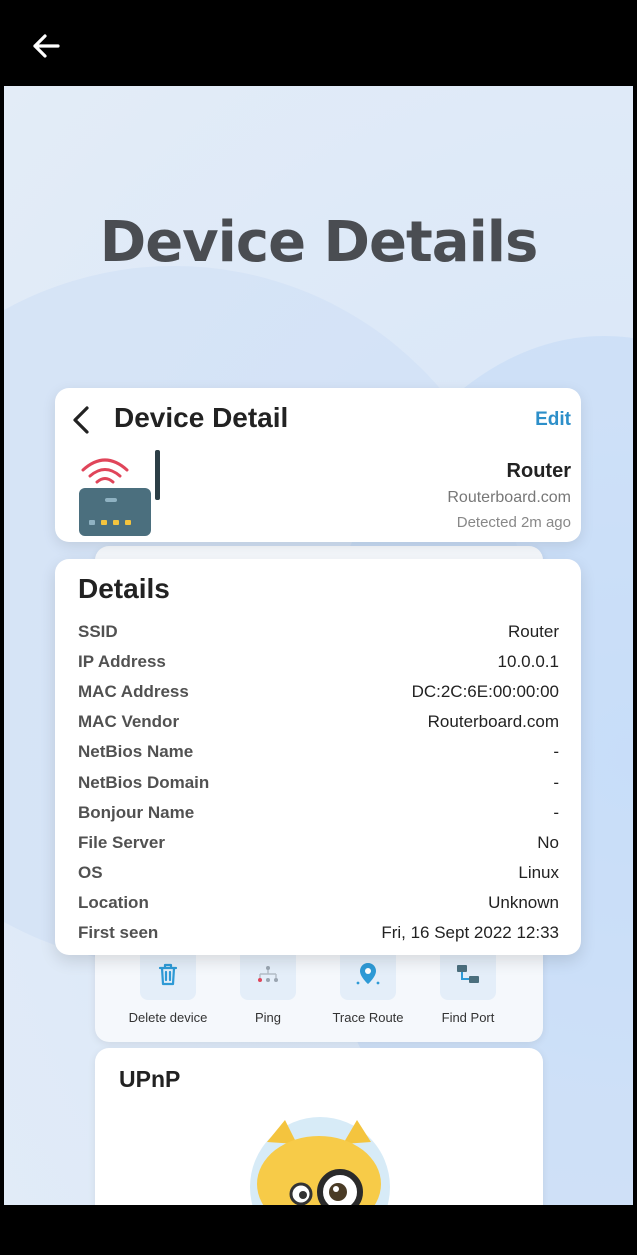 This screenshot has height=1255, width=637. What do you see at coordinates (509, 497) in the screenshot?
I see `device-vendor: Routerboard.com` at bounding box center [509, 497].